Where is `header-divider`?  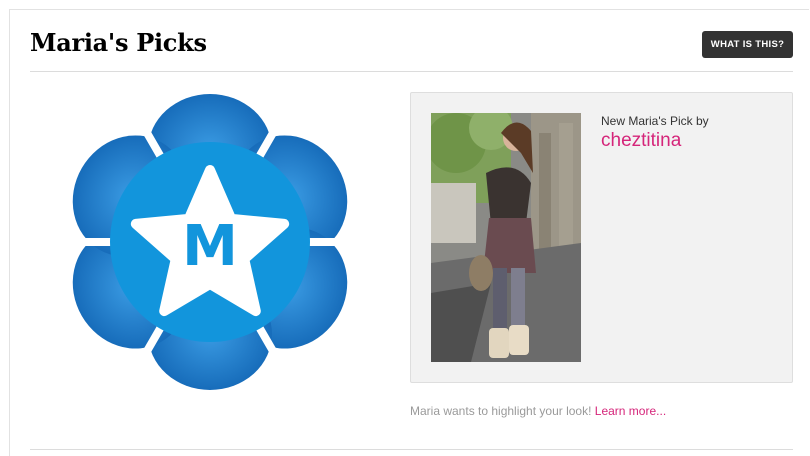
header-divider is located at coordinates (411, 71).